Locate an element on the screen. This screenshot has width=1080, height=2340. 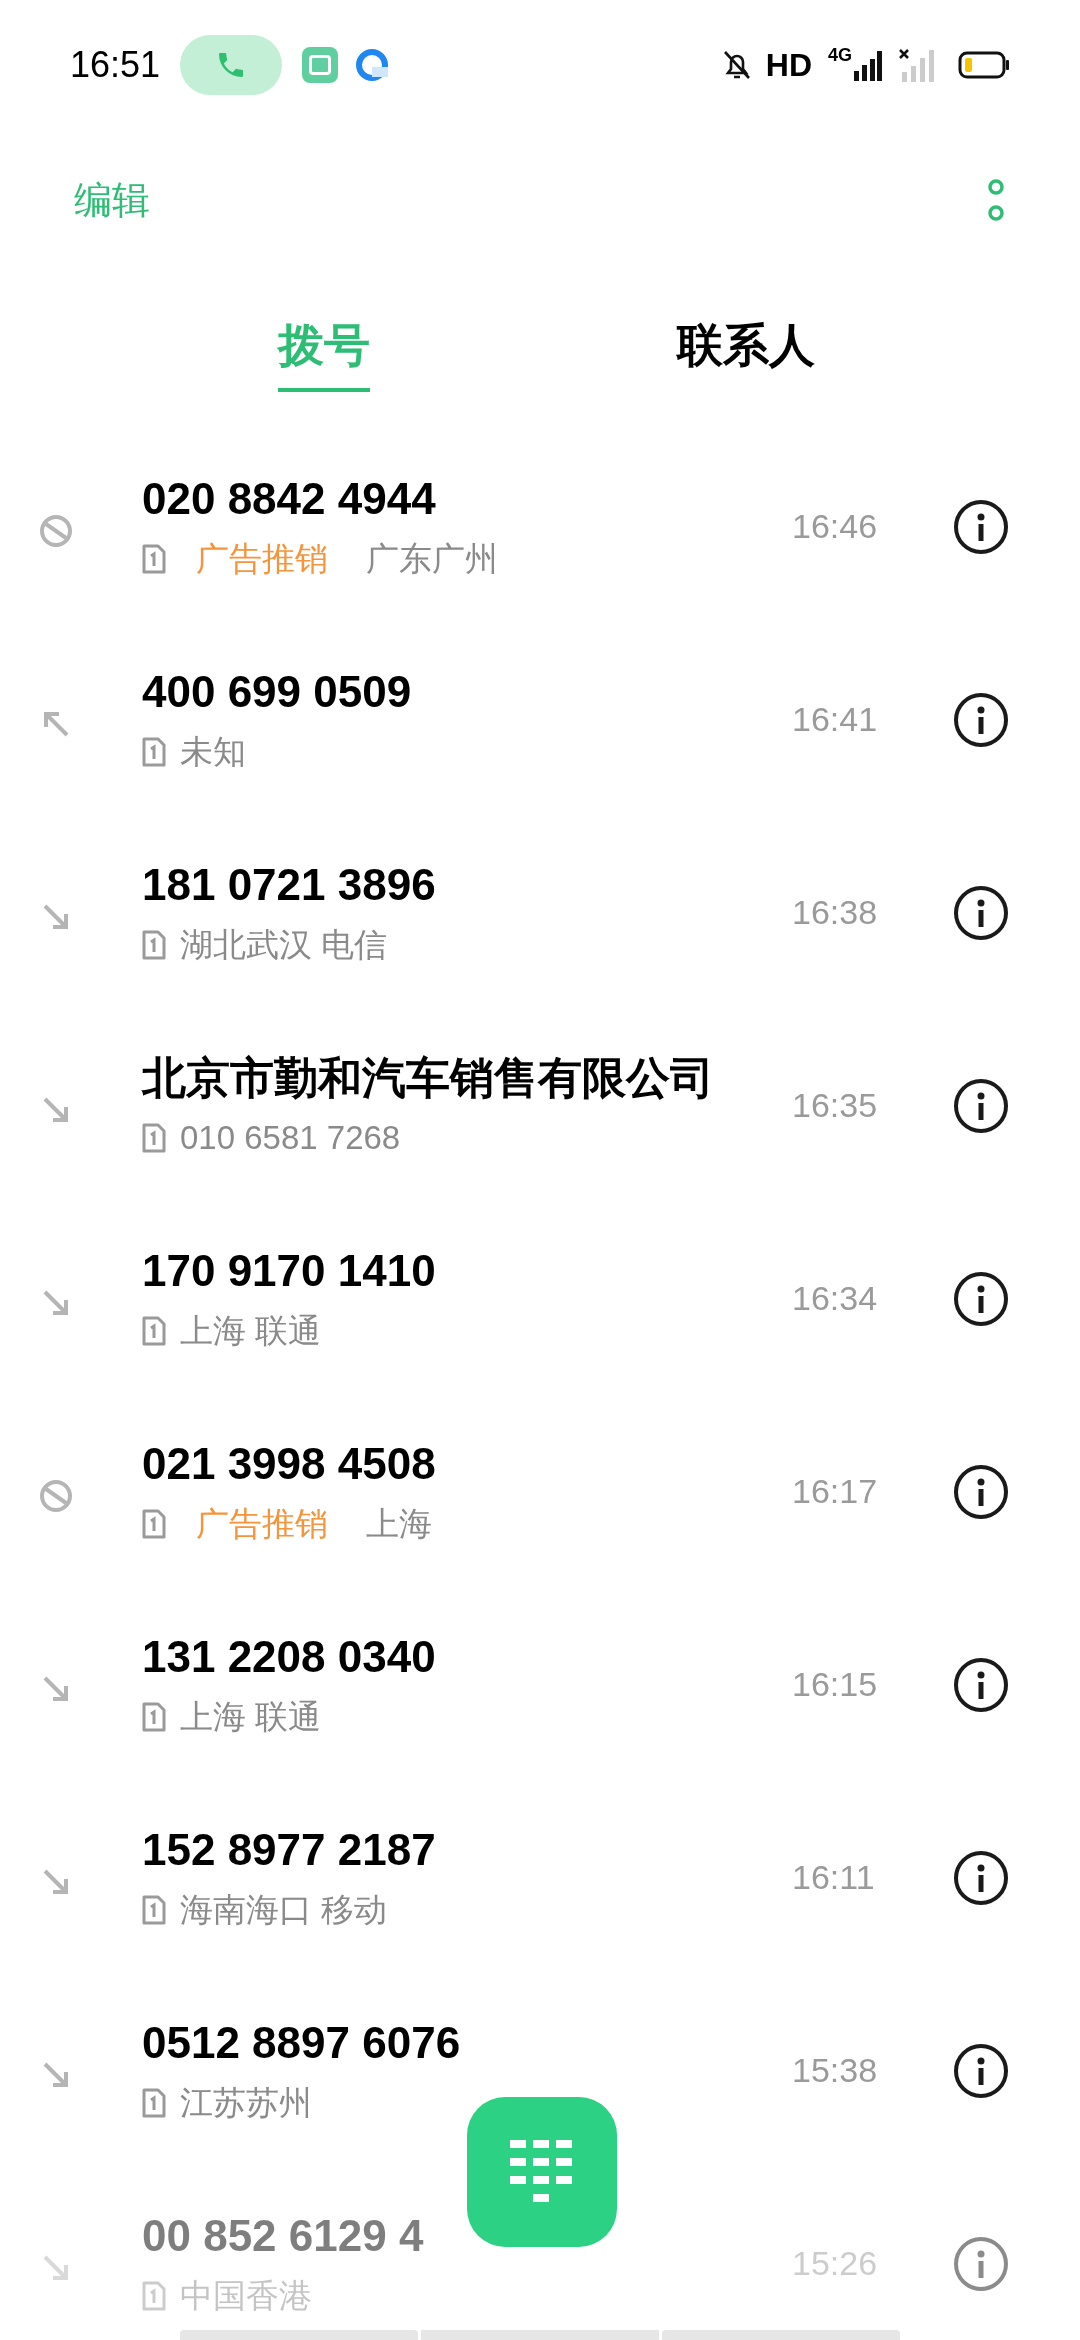
caller-name: 152 8977 2187 is located at coordinates (289, 1849).